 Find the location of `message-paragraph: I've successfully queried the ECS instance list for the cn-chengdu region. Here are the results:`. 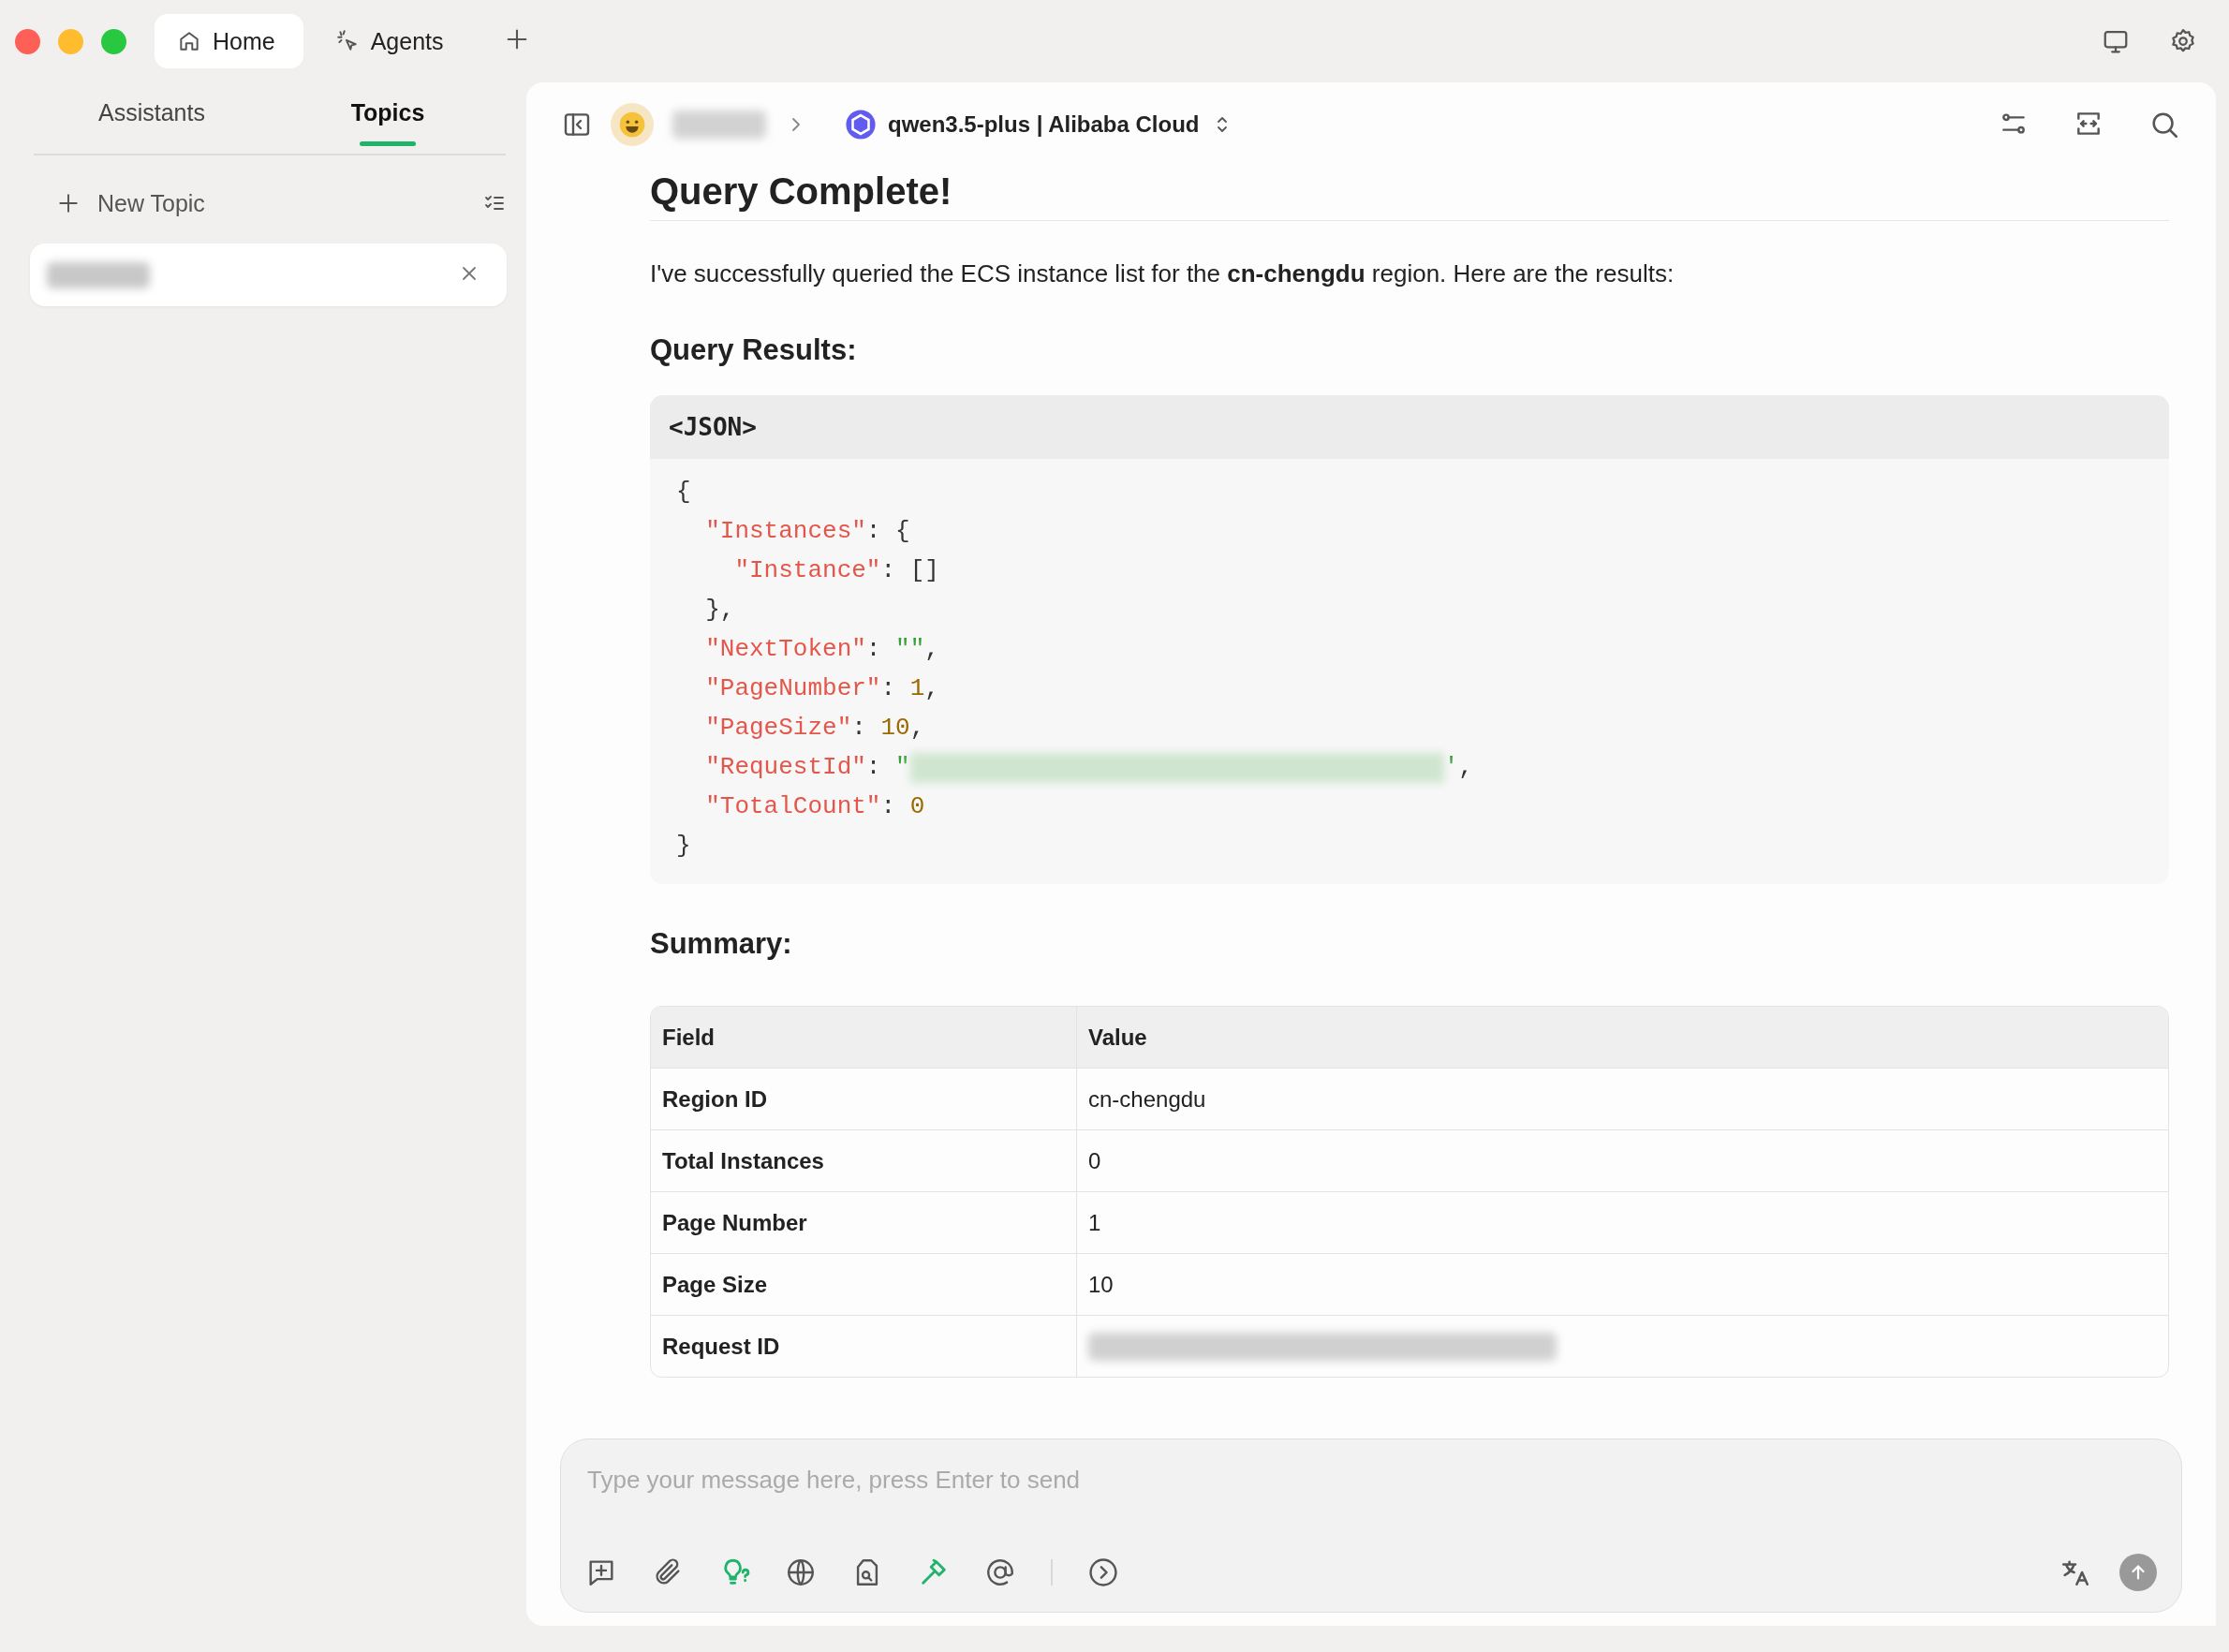

message-paragraph: I've successfully queried the ECS instance list for the cn-chengdu region. Here are the results: is located at coordinates (1162, 273).